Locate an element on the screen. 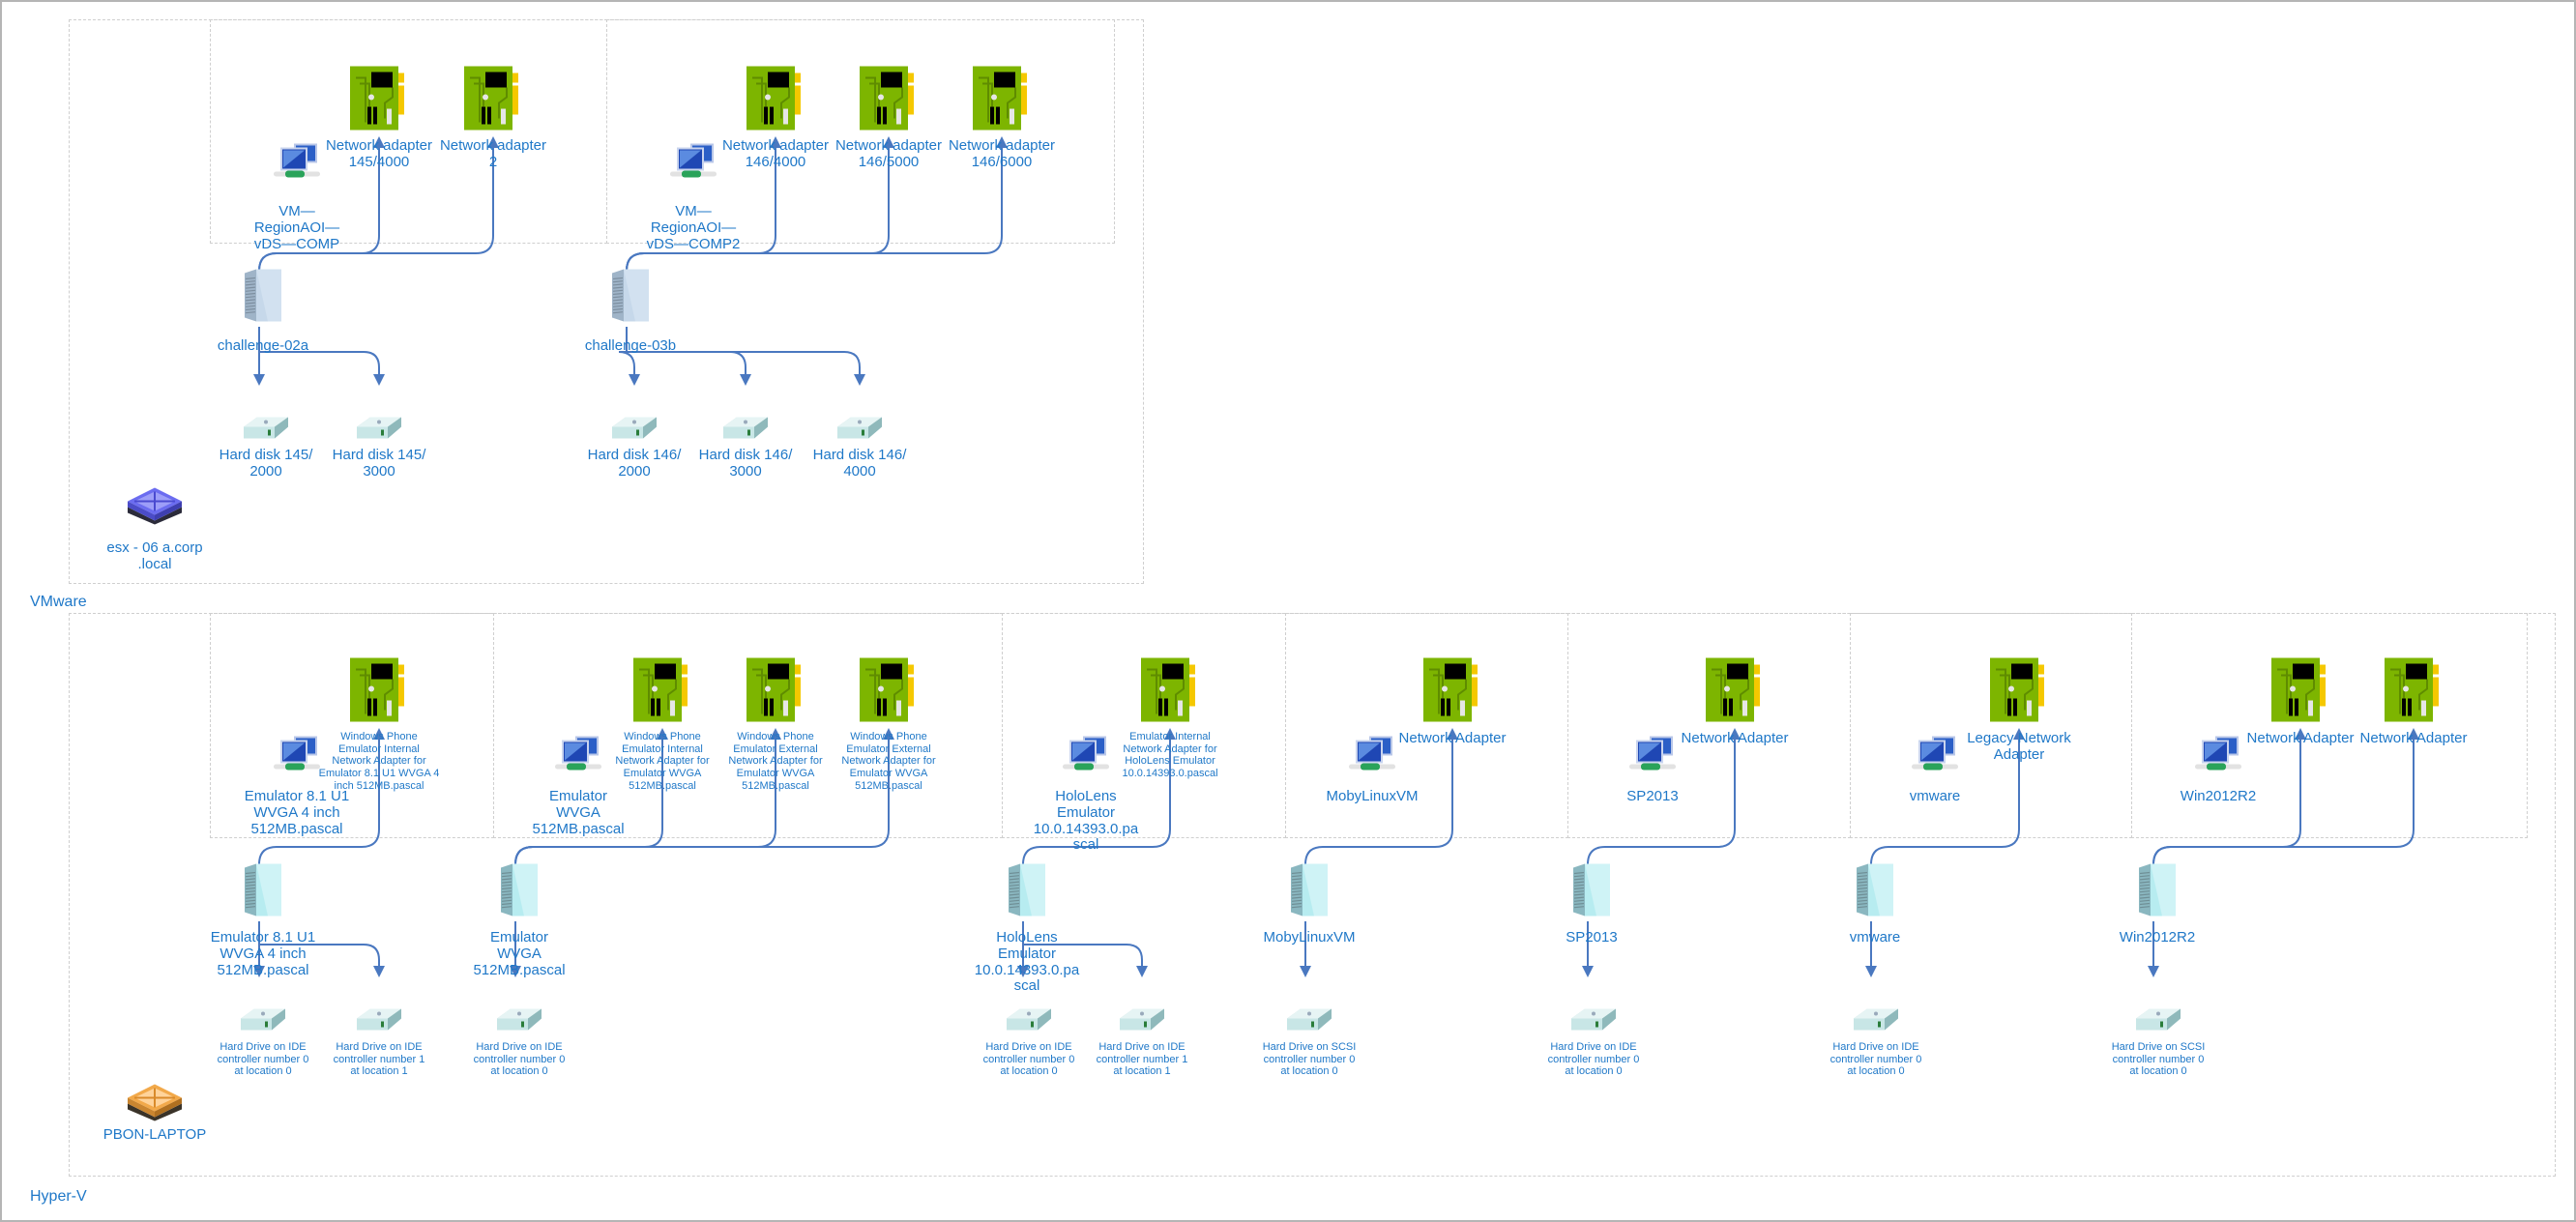  vm-network-label: MobyLinuxVM is located at coordinates (1372, 797).